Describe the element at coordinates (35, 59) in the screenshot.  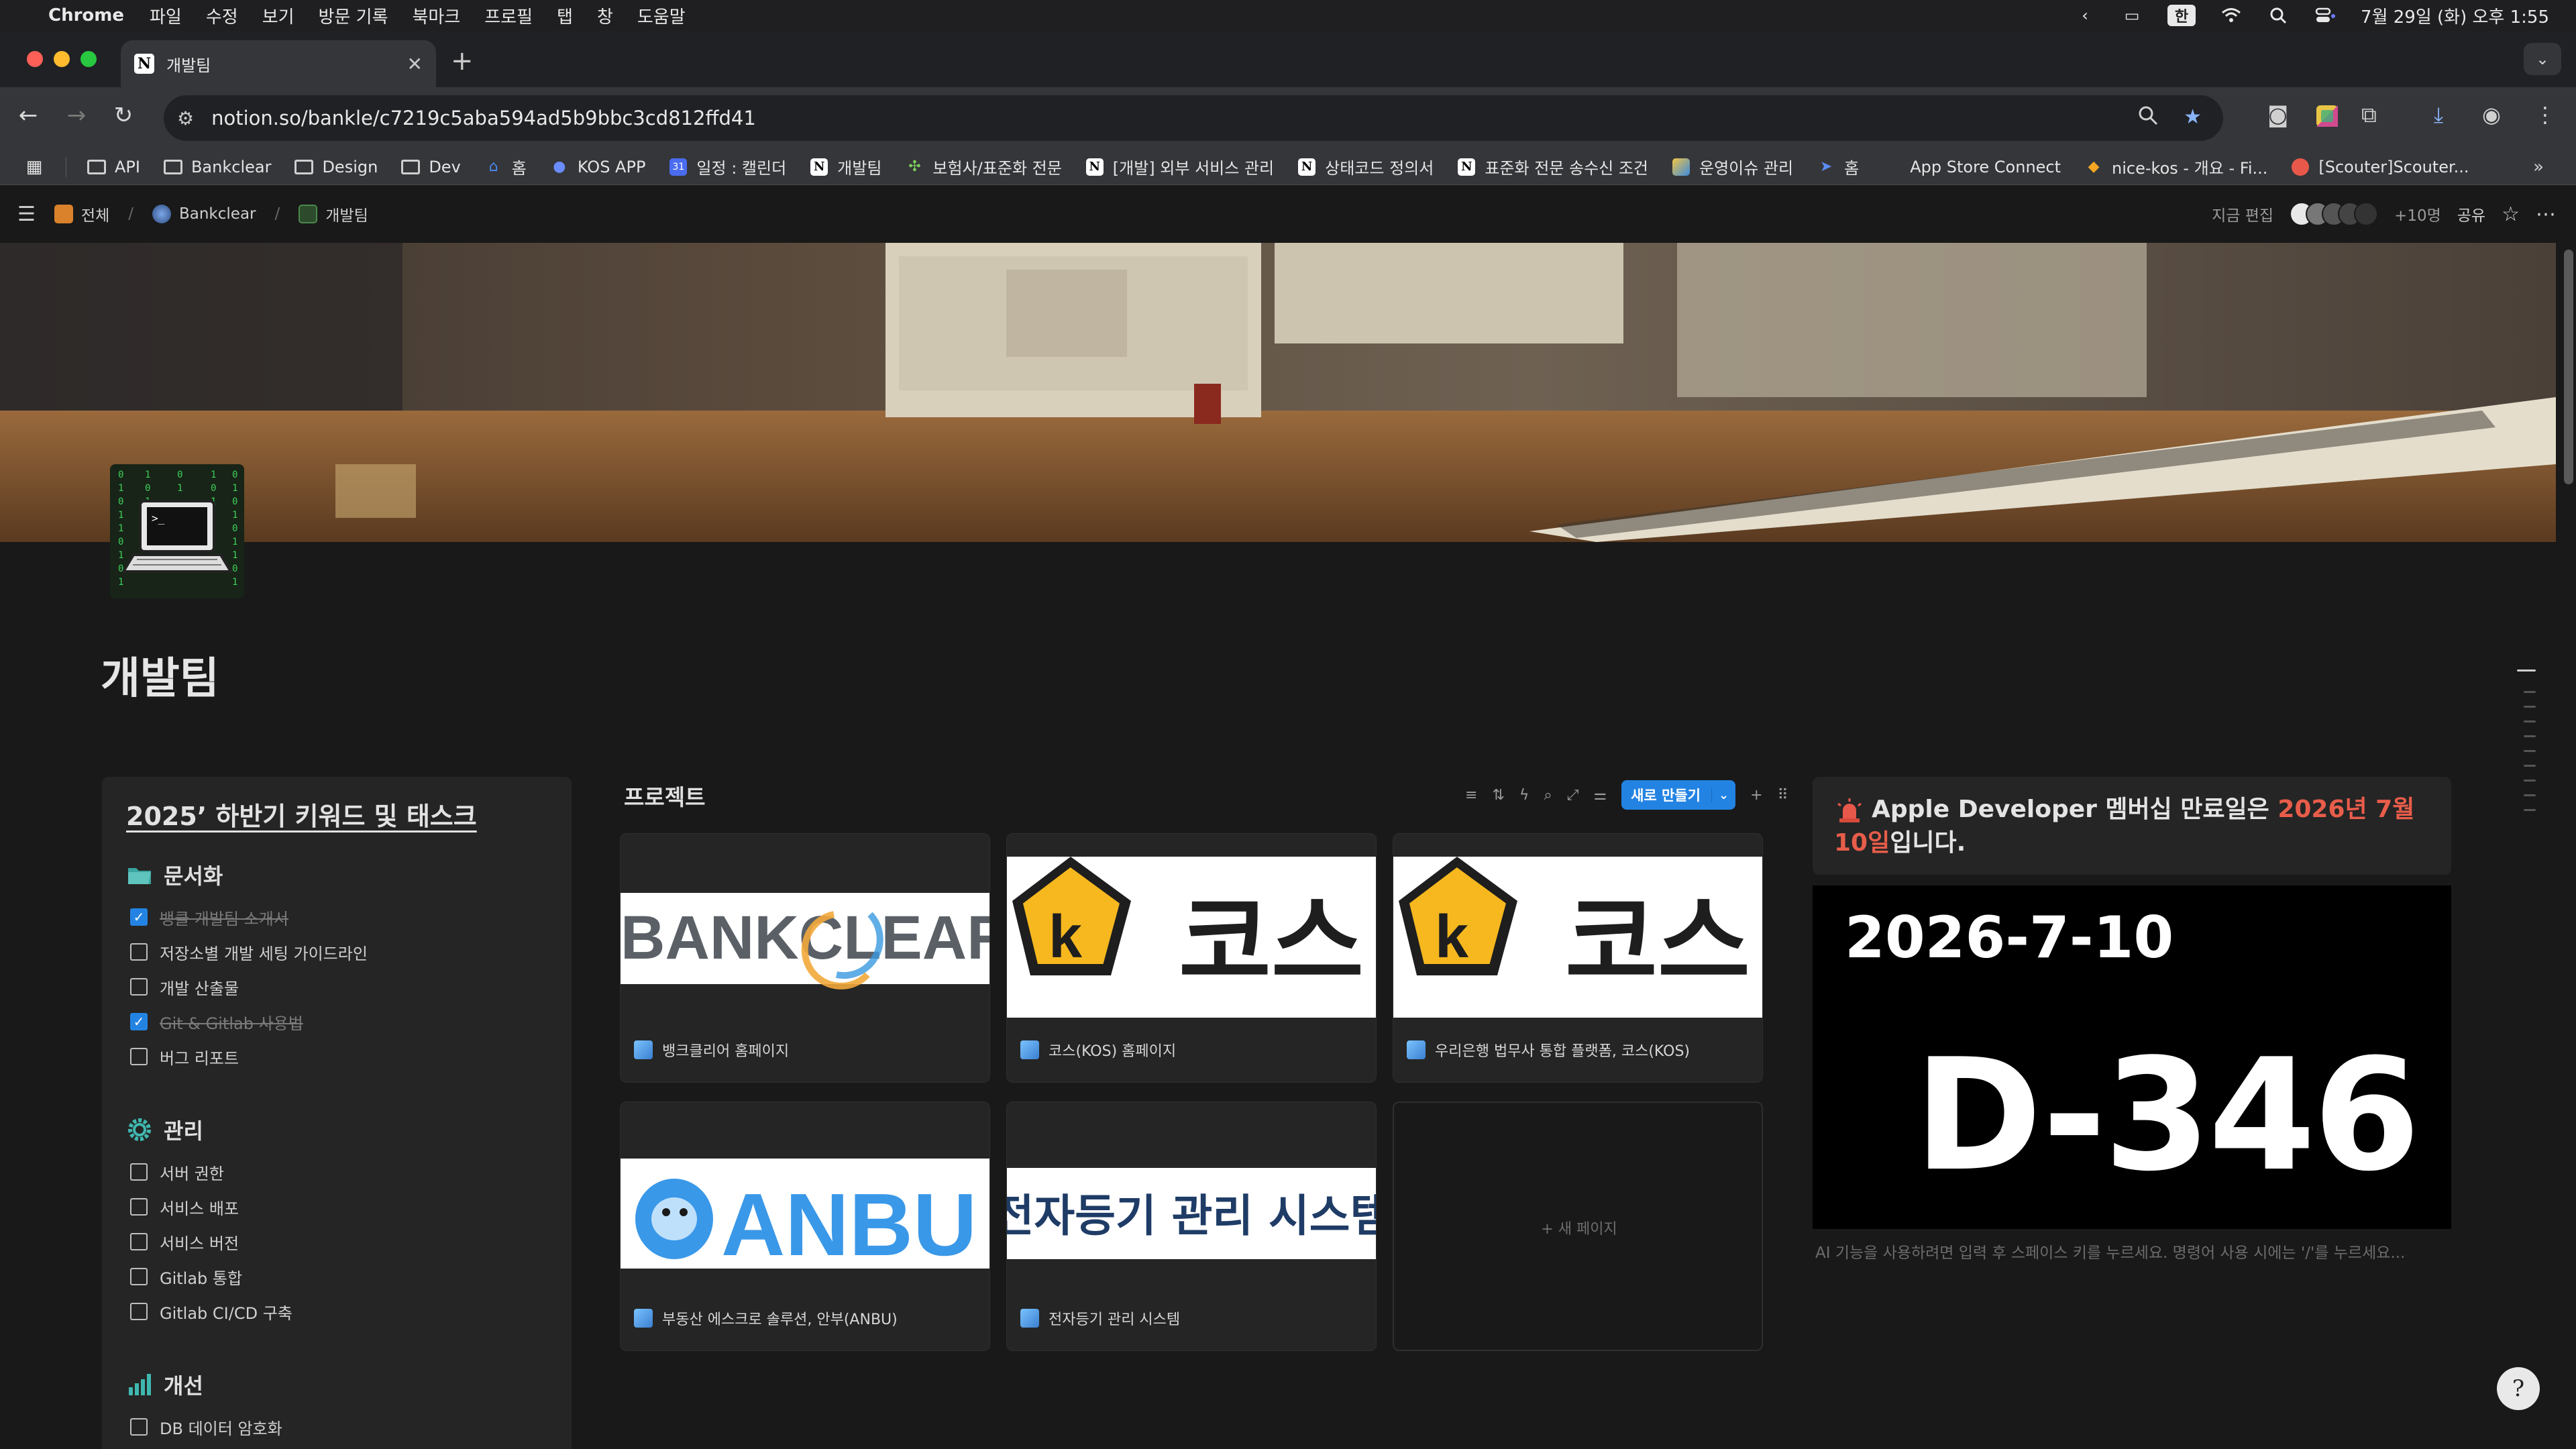
I see `close-window-button` at that location.